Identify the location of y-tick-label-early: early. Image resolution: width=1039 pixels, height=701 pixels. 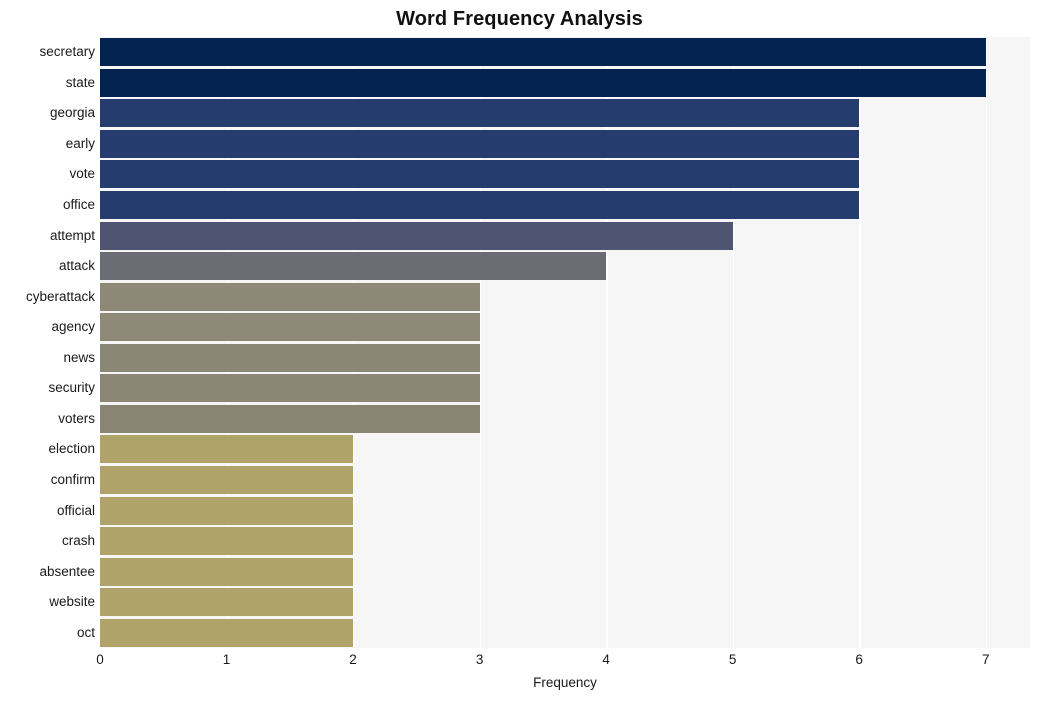
(80, 143).